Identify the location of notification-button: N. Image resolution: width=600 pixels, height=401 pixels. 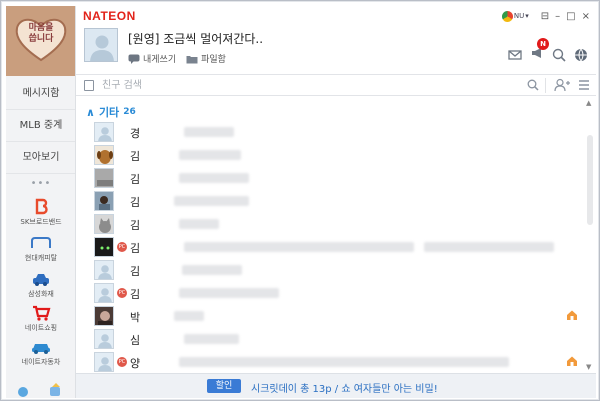
(539, 50).